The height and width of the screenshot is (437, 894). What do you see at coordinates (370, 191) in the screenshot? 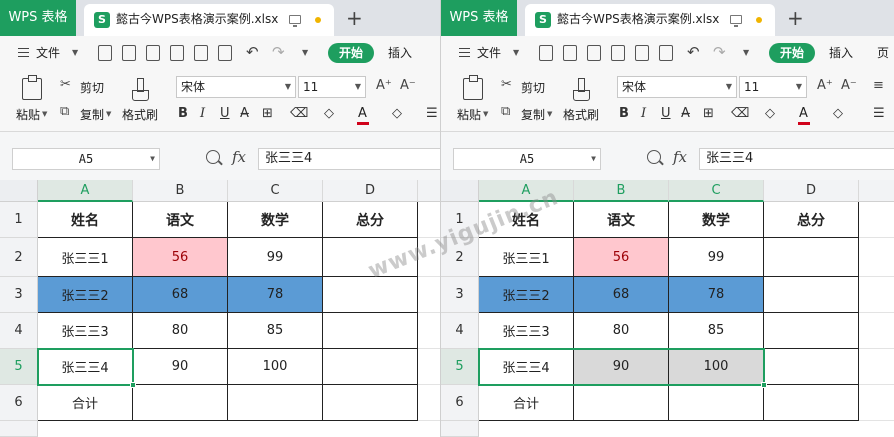
I see `column-header-d: D` at bounding box center [370, 191].